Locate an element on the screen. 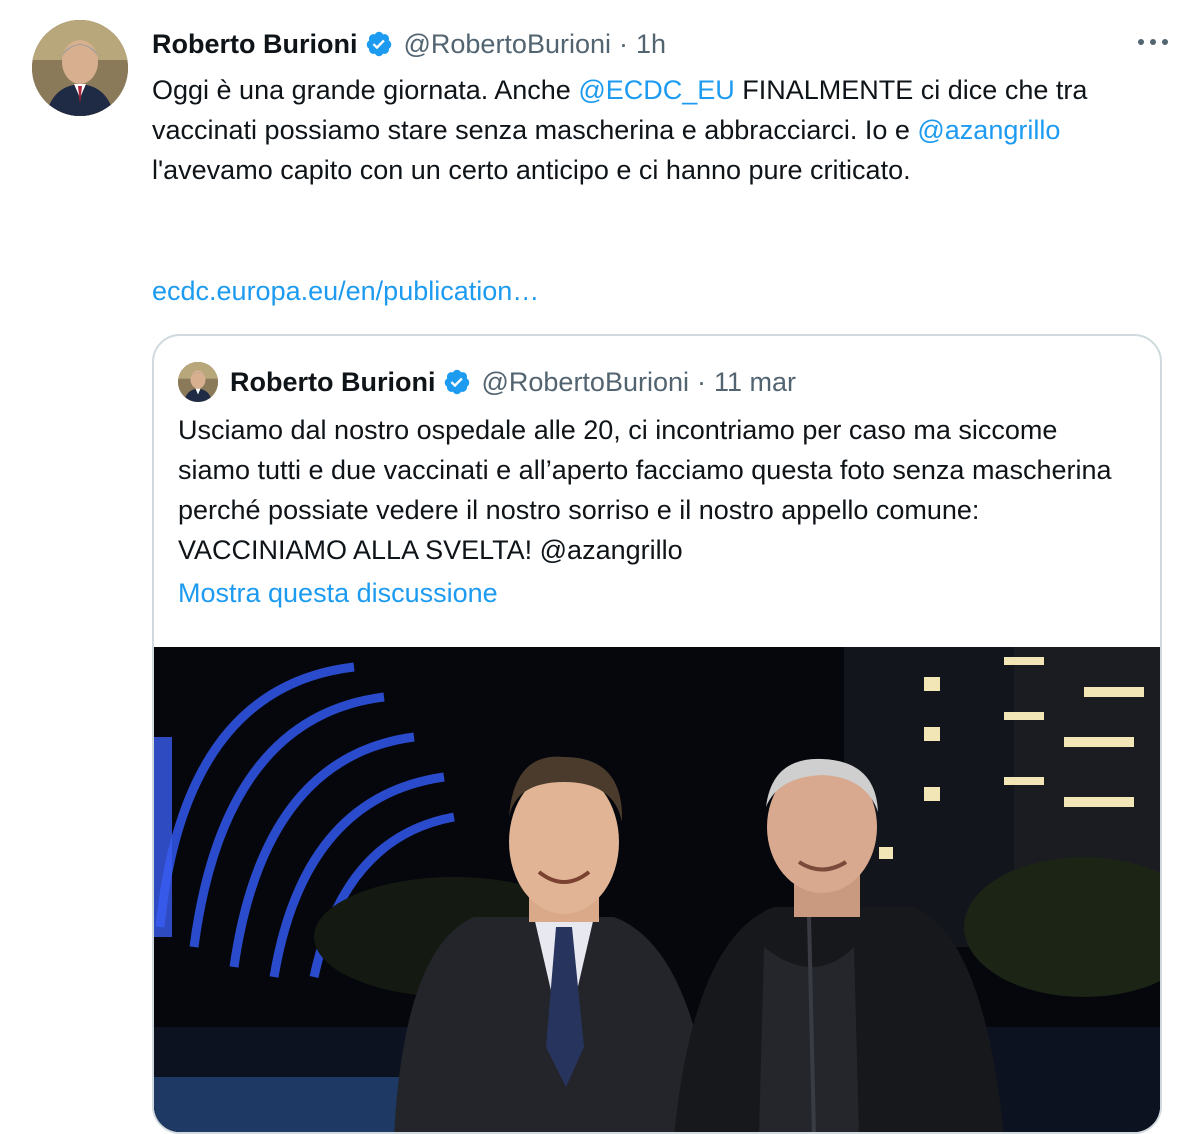 This screenshot has width=1196, height=1134. tweet-header: Roberto Burioni @RobertoBurioni · 1h is located at coordinates (409, 44).